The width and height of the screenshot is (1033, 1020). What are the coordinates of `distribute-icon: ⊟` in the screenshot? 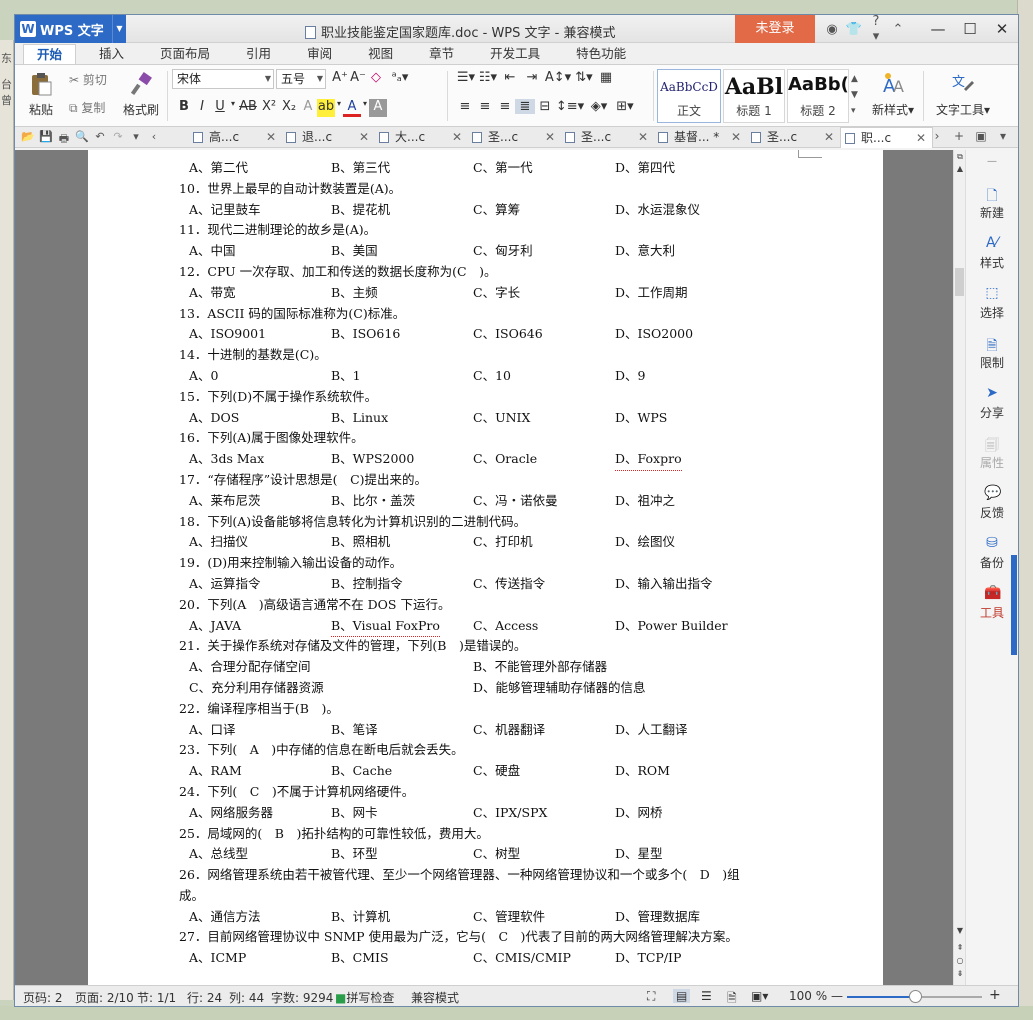 It's located at (545, 106).